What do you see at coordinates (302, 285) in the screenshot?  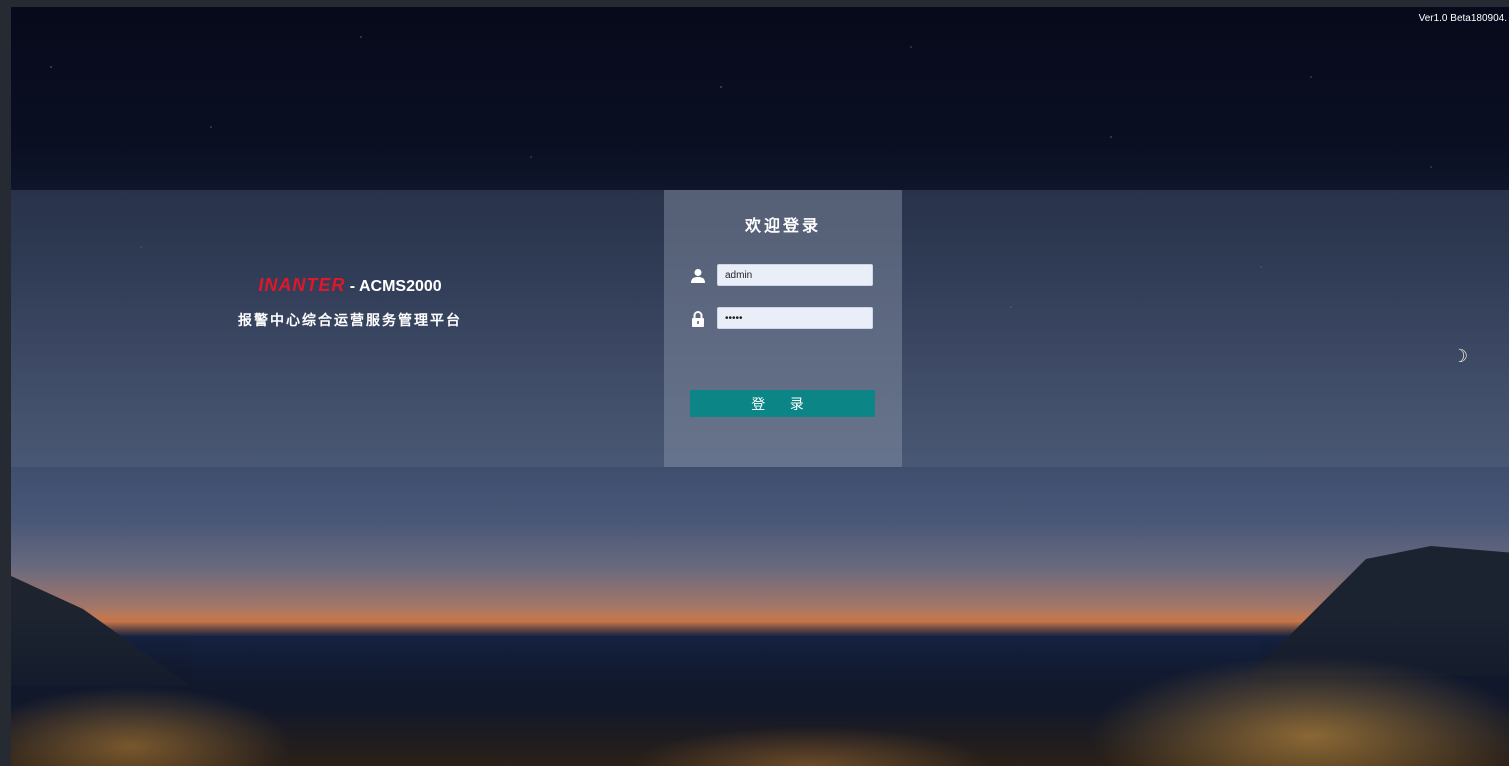 I see `brand-logo: INANTER` at bounding box center [302, 285].